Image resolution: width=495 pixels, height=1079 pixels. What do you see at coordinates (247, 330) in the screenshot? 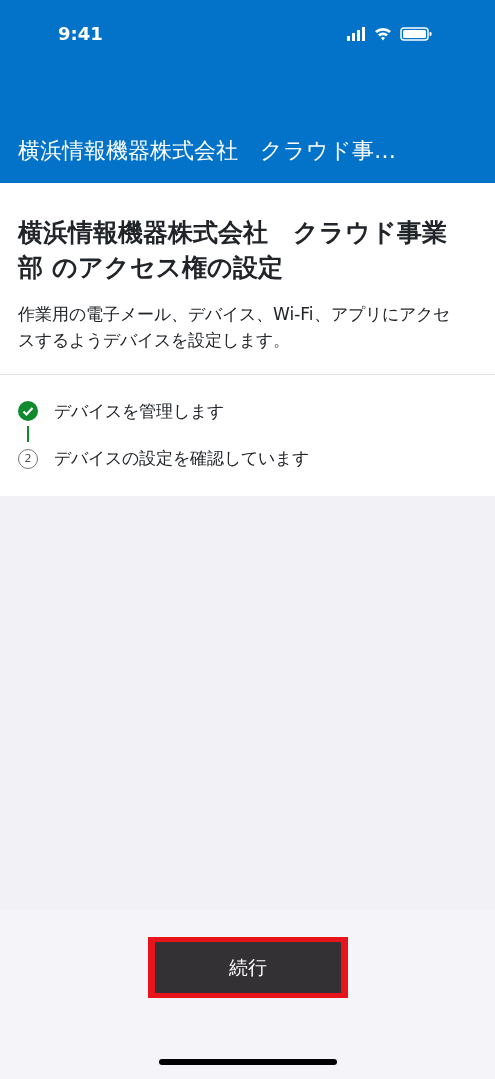
I see `description-text: 作業用の電子メール、デバイス、Wi-Fi、アプリにアクセスするようデバイスを設定します。` at bounding box center [247, 330].